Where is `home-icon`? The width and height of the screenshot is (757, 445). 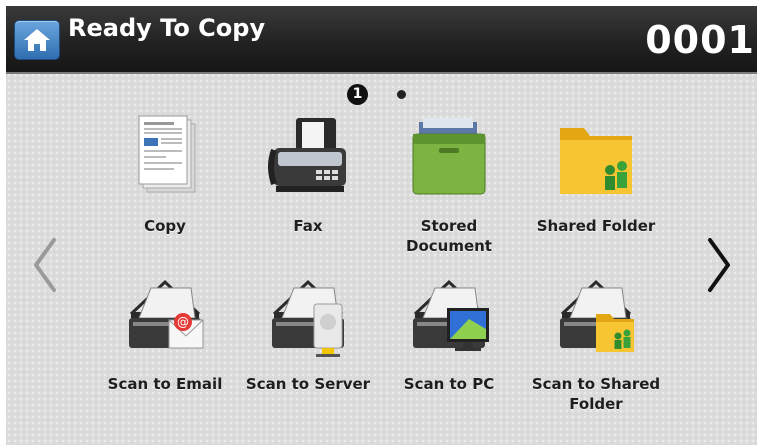
home-icon is located at coordinates (37, 40).